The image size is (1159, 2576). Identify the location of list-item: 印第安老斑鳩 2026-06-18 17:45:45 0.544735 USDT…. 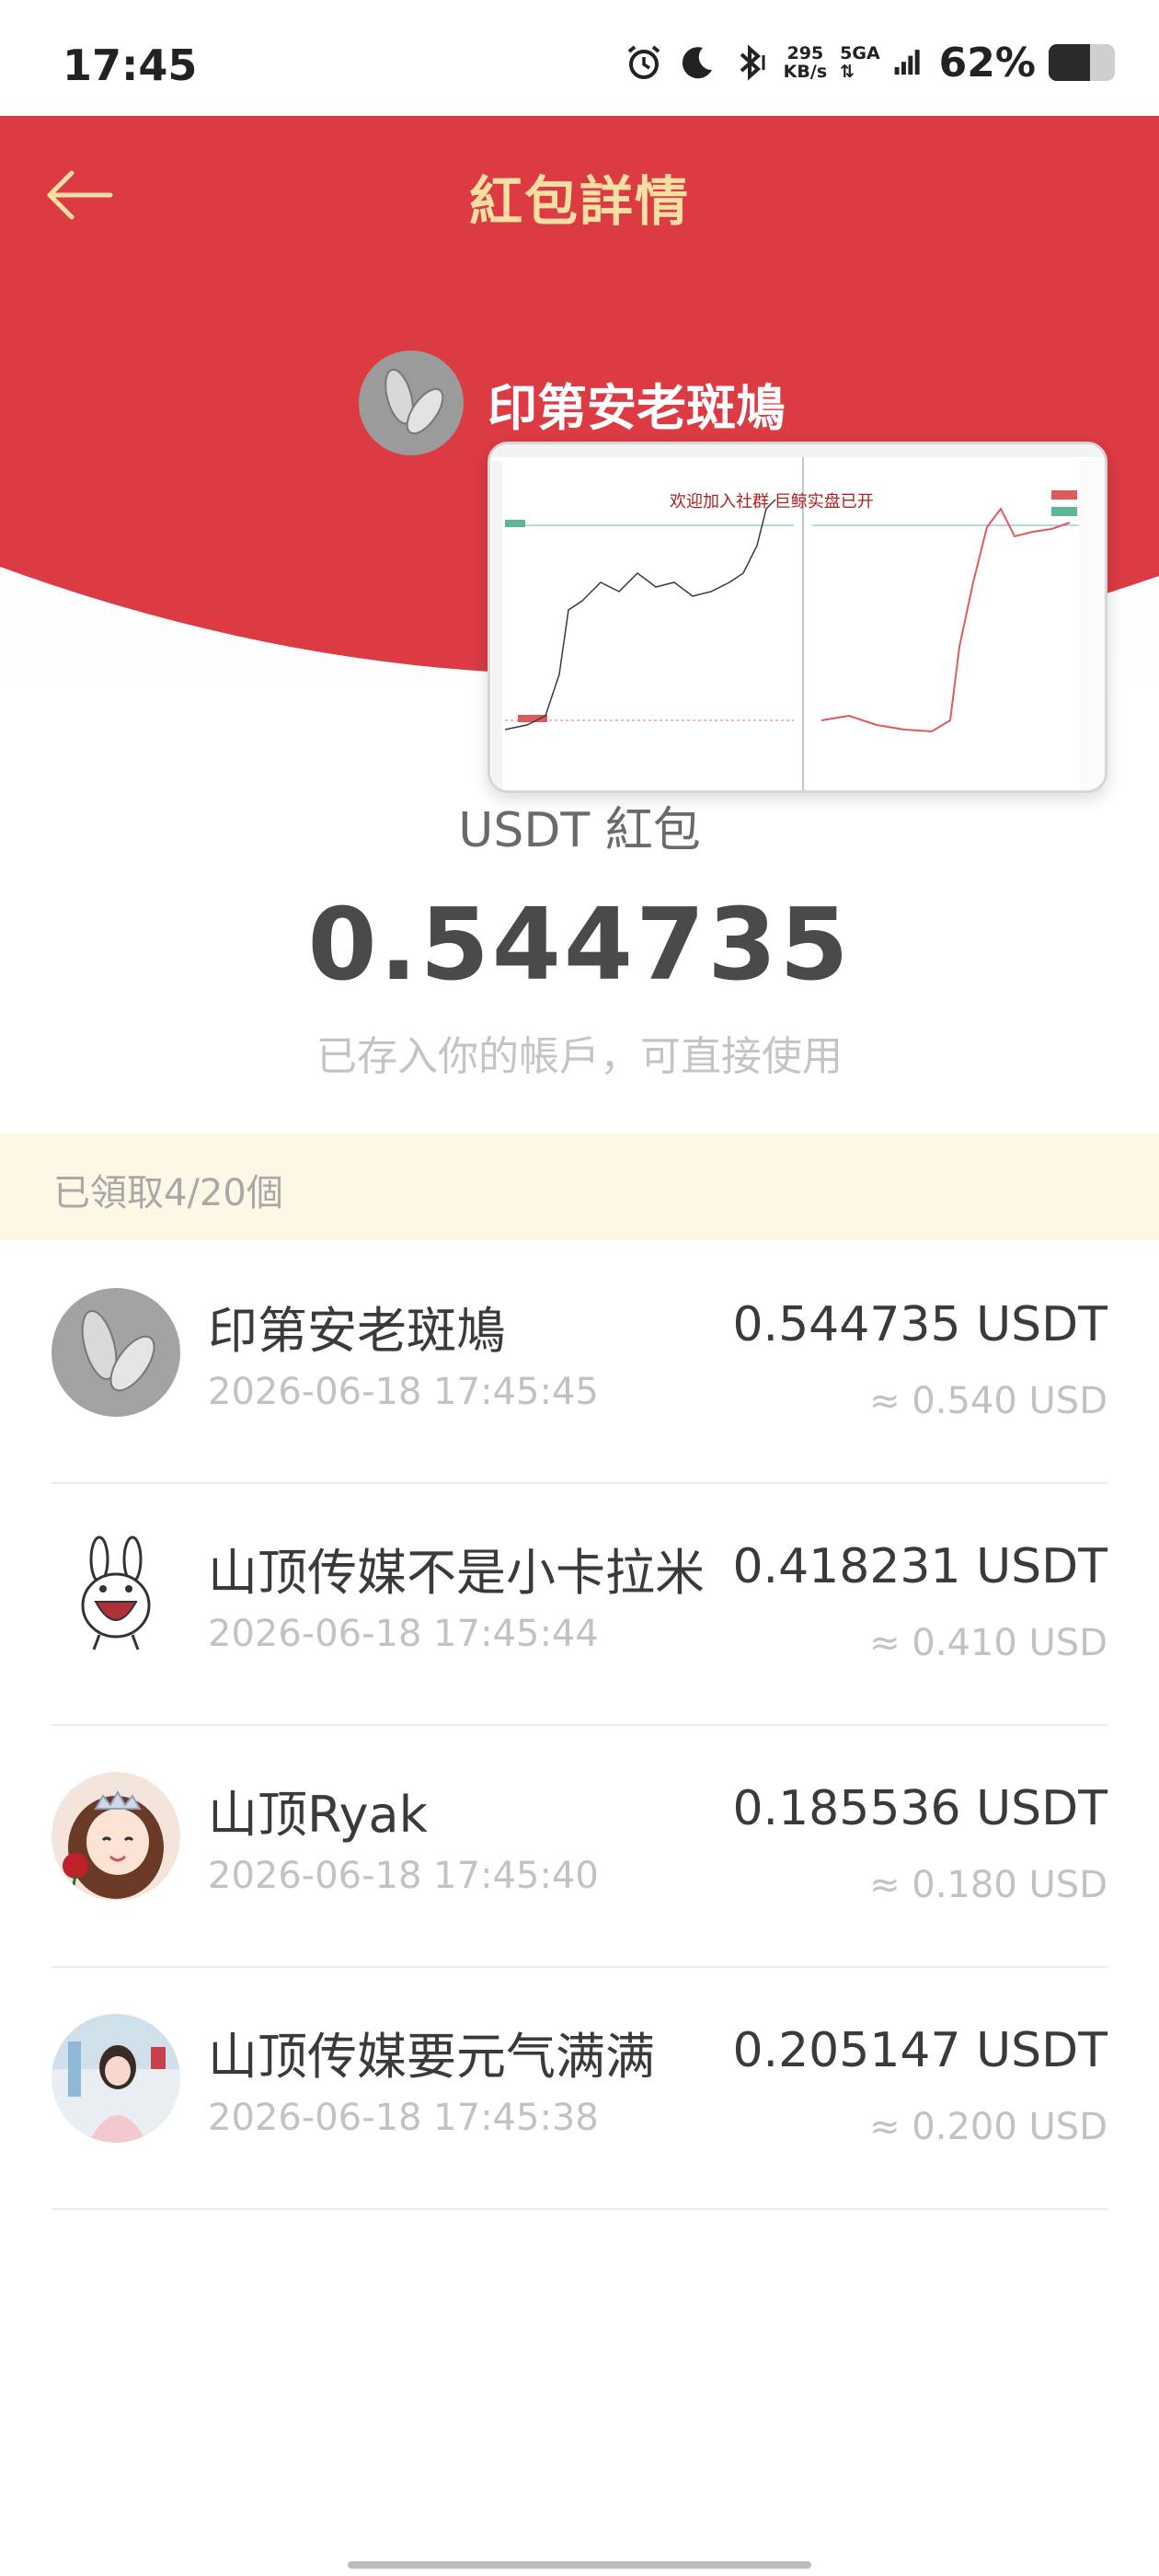
(579, 1363).